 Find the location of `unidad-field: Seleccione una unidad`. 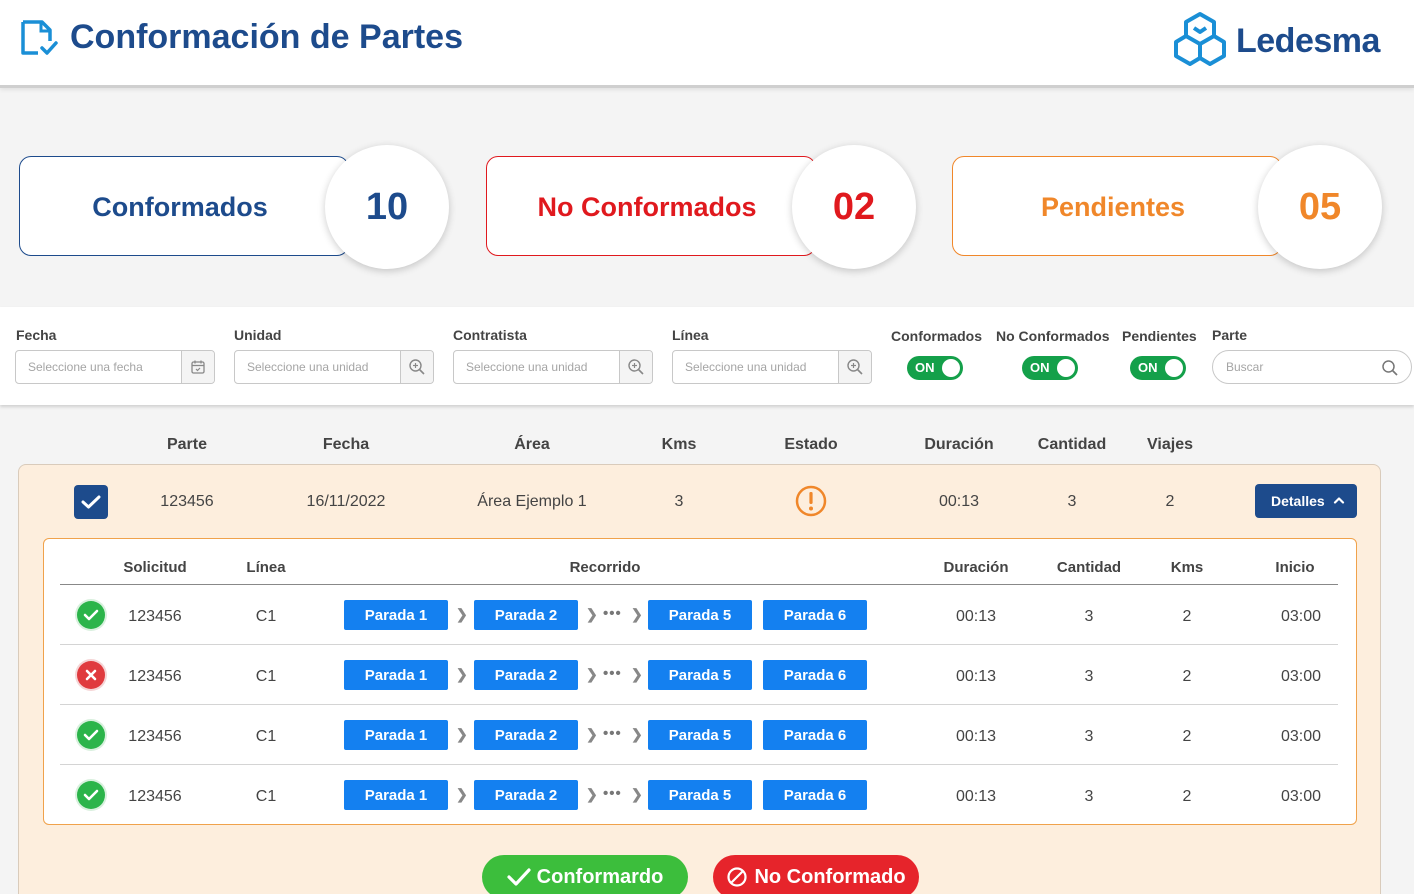

unidad-field: Seleccione una unidad is located at coordinates (334, 367).